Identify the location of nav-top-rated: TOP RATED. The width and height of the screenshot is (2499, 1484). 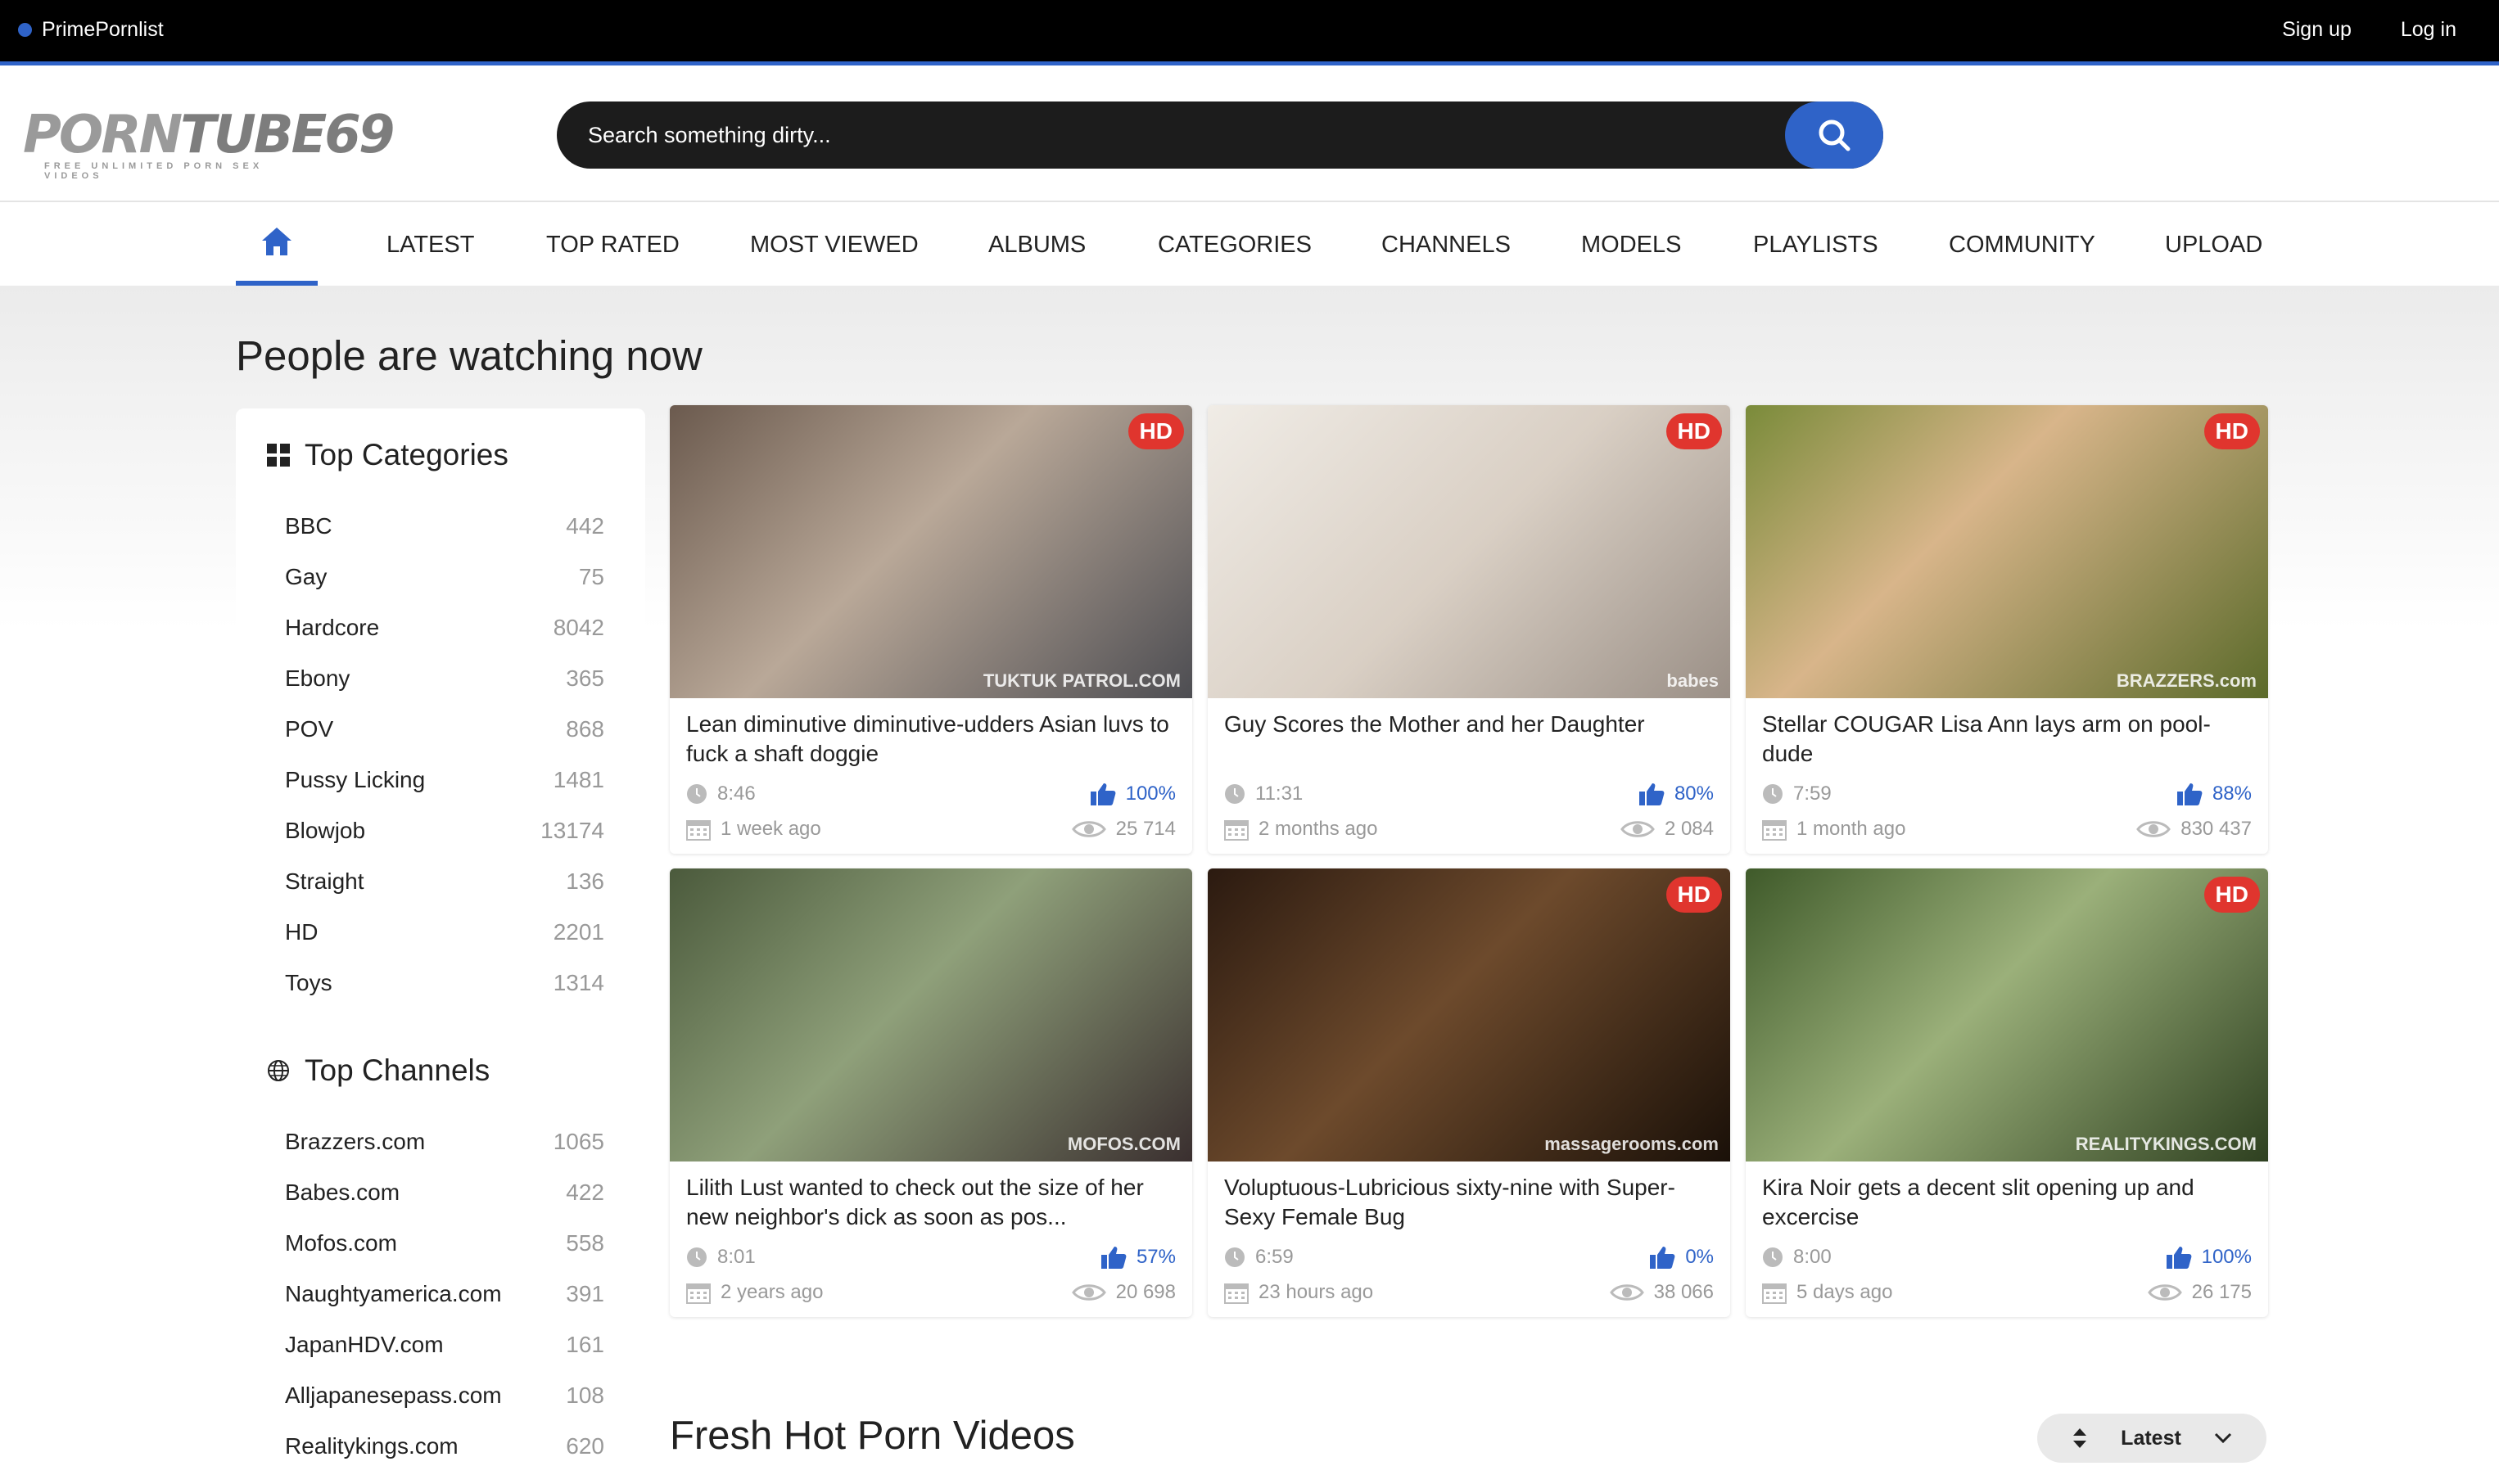
(613, 245).